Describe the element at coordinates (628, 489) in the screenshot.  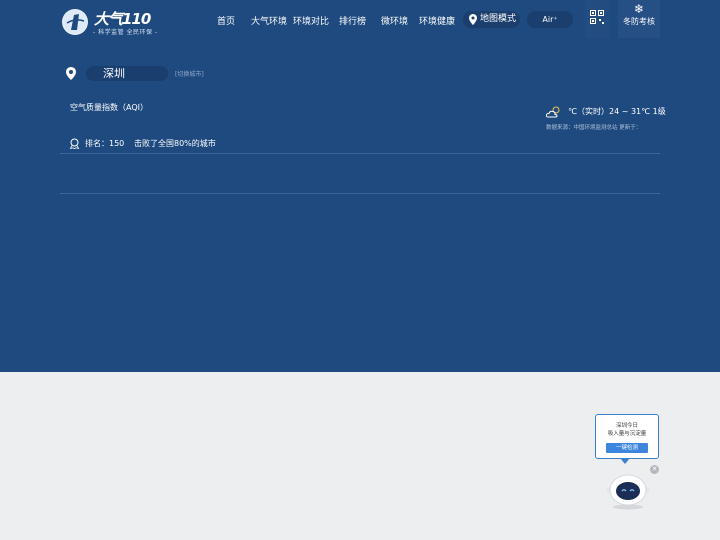
I see `robot-icon` at that location.